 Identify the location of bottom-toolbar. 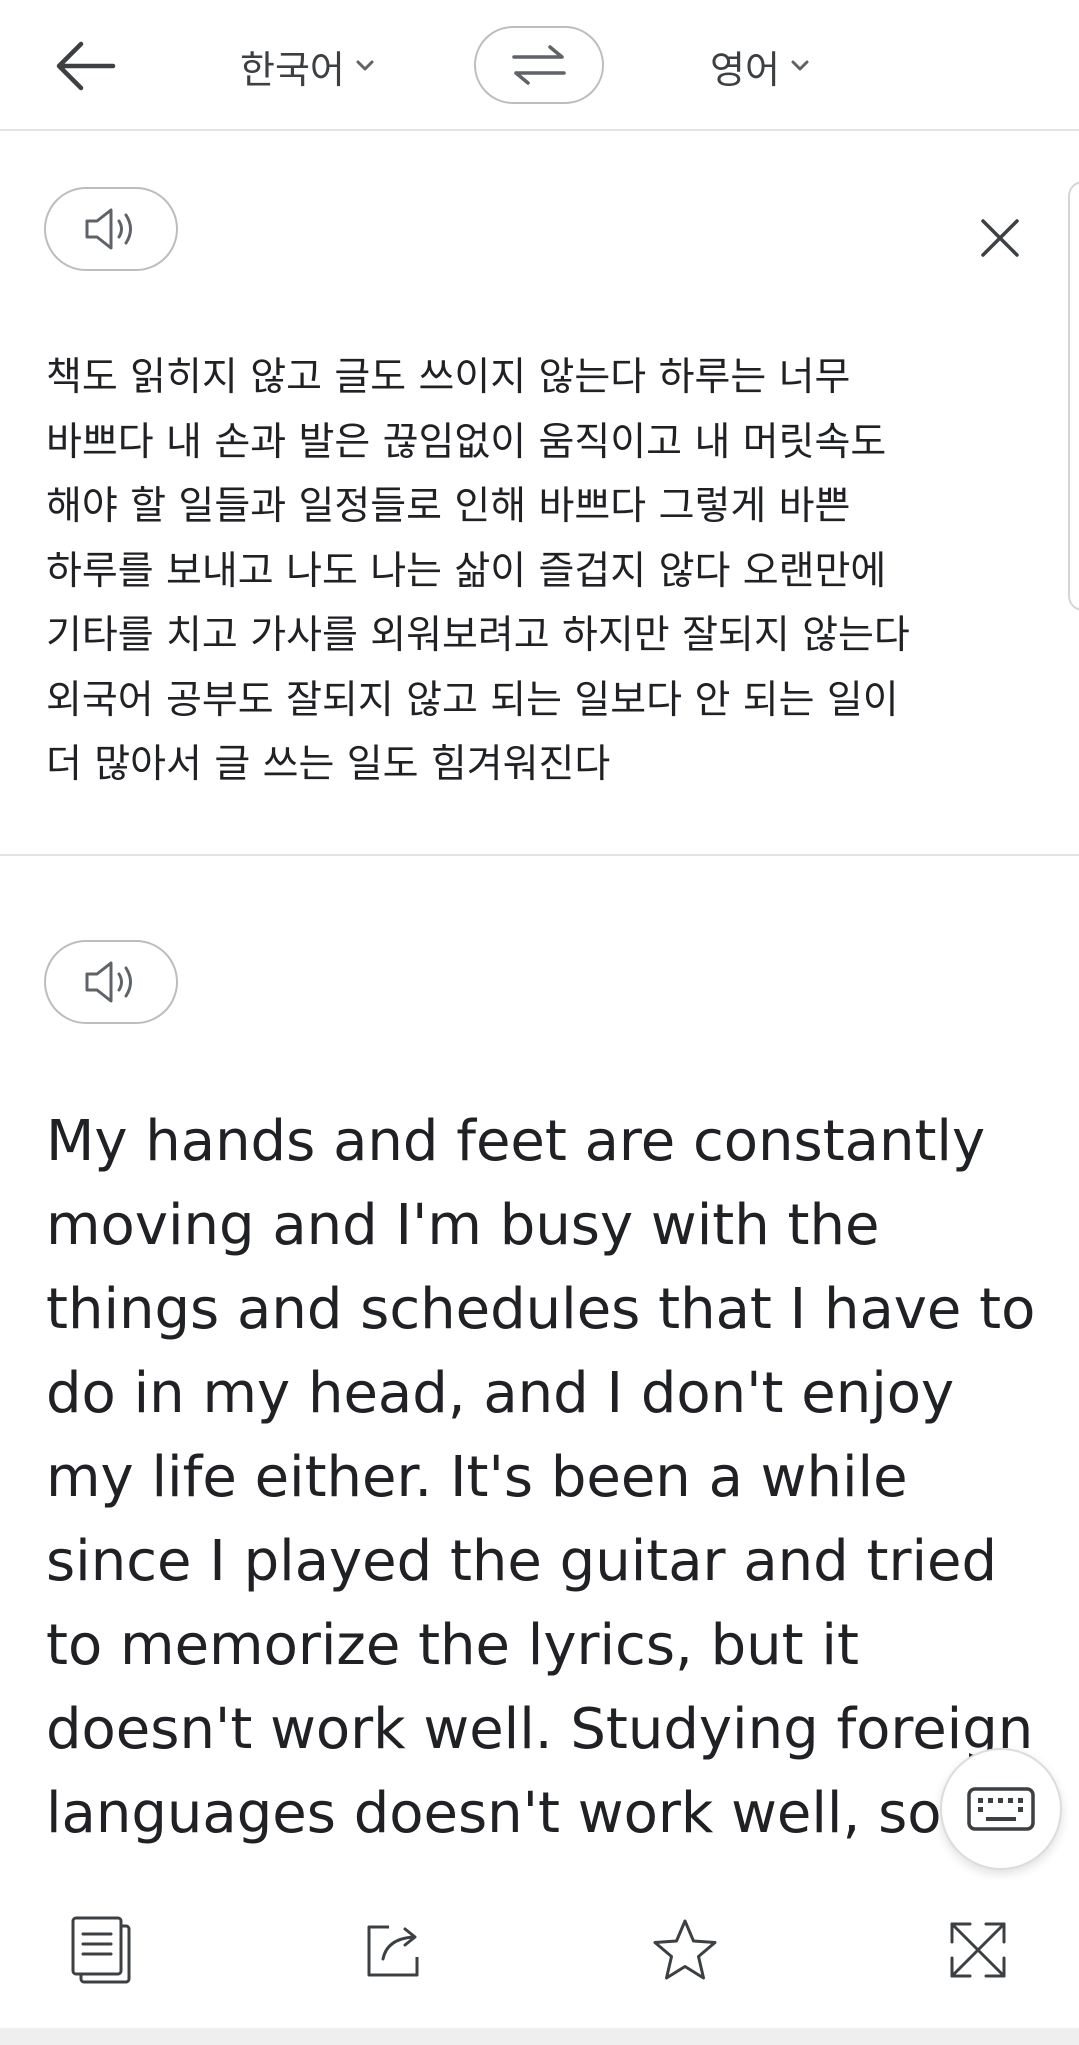
(539, 1954).